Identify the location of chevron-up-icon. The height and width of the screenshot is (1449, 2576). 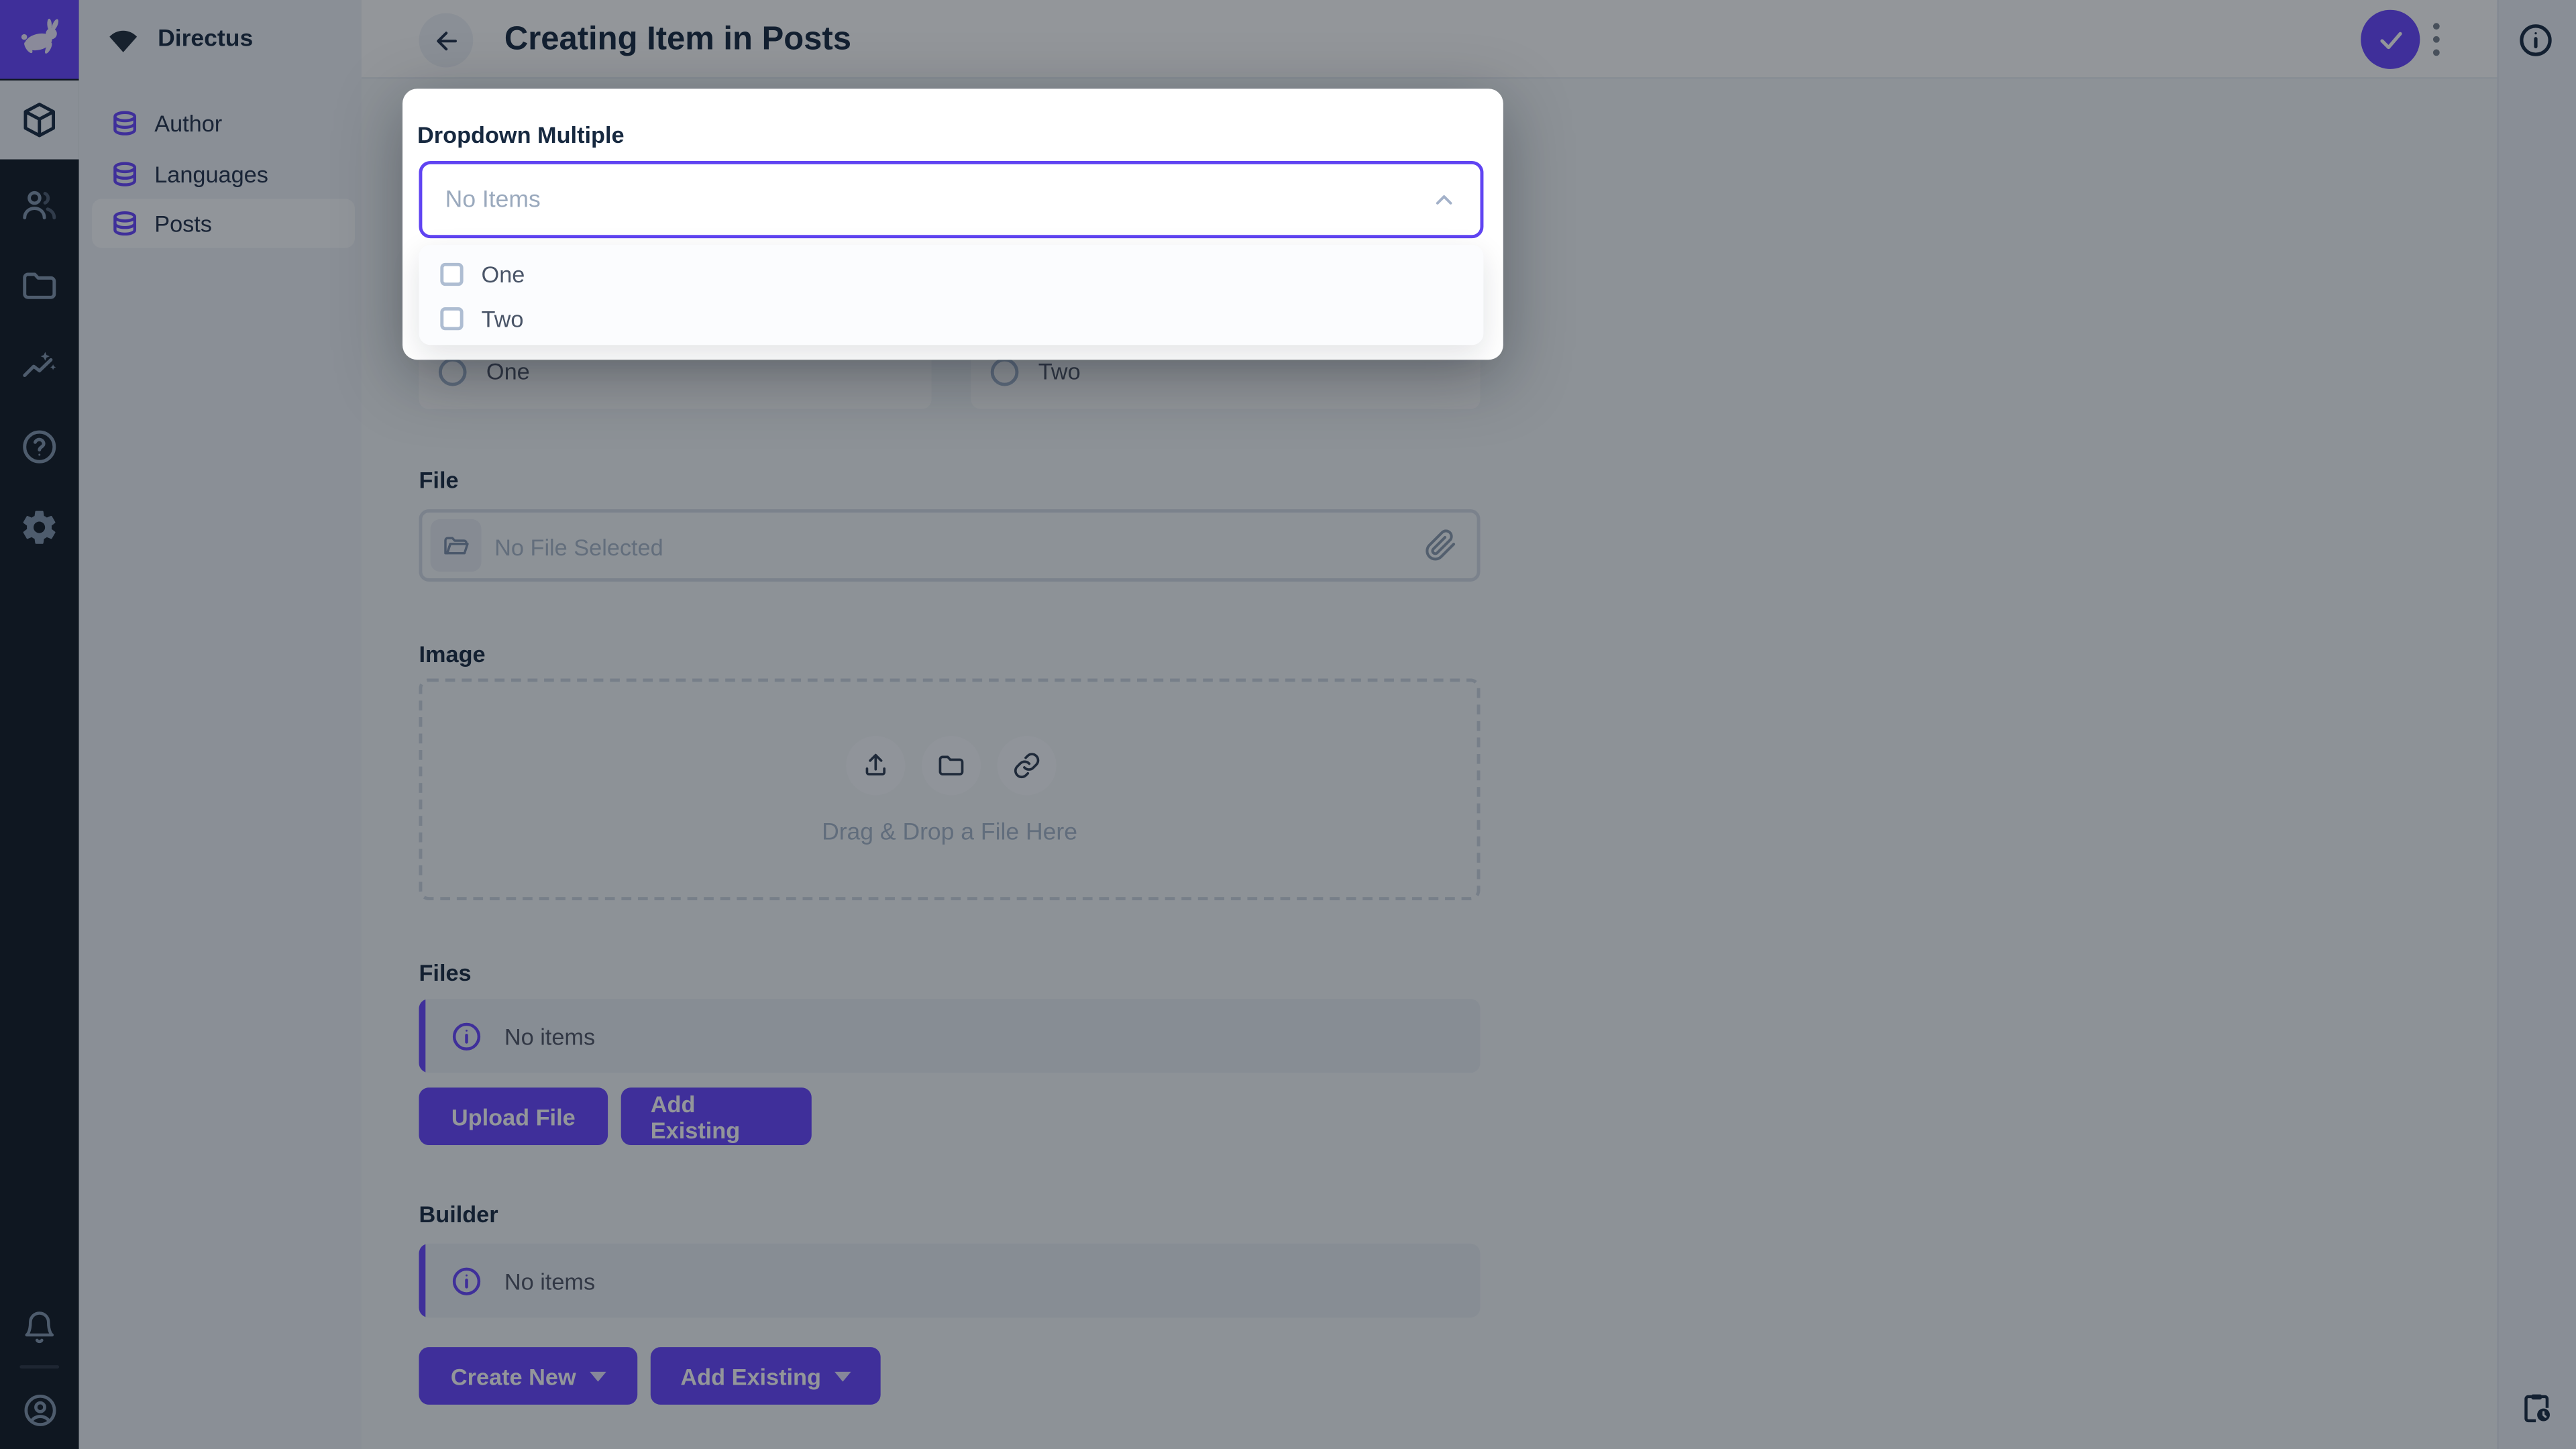
(1444, 199).